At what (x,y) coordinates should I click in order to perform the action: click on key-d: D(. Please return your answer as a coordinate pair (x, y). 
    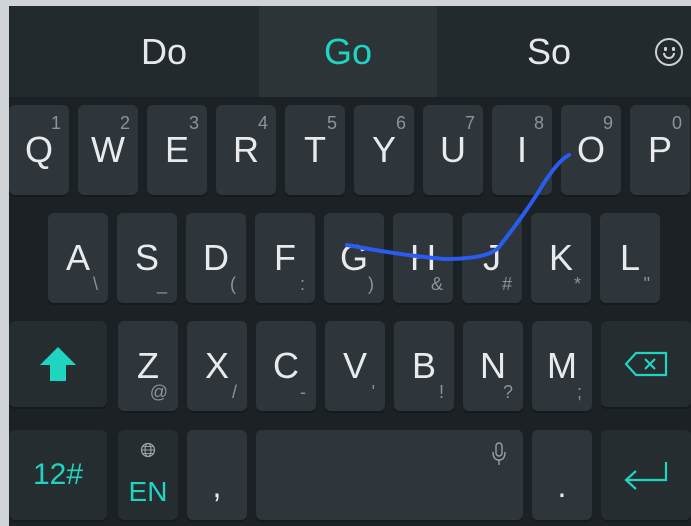
    Looking at the image, I should click on (216, 258).